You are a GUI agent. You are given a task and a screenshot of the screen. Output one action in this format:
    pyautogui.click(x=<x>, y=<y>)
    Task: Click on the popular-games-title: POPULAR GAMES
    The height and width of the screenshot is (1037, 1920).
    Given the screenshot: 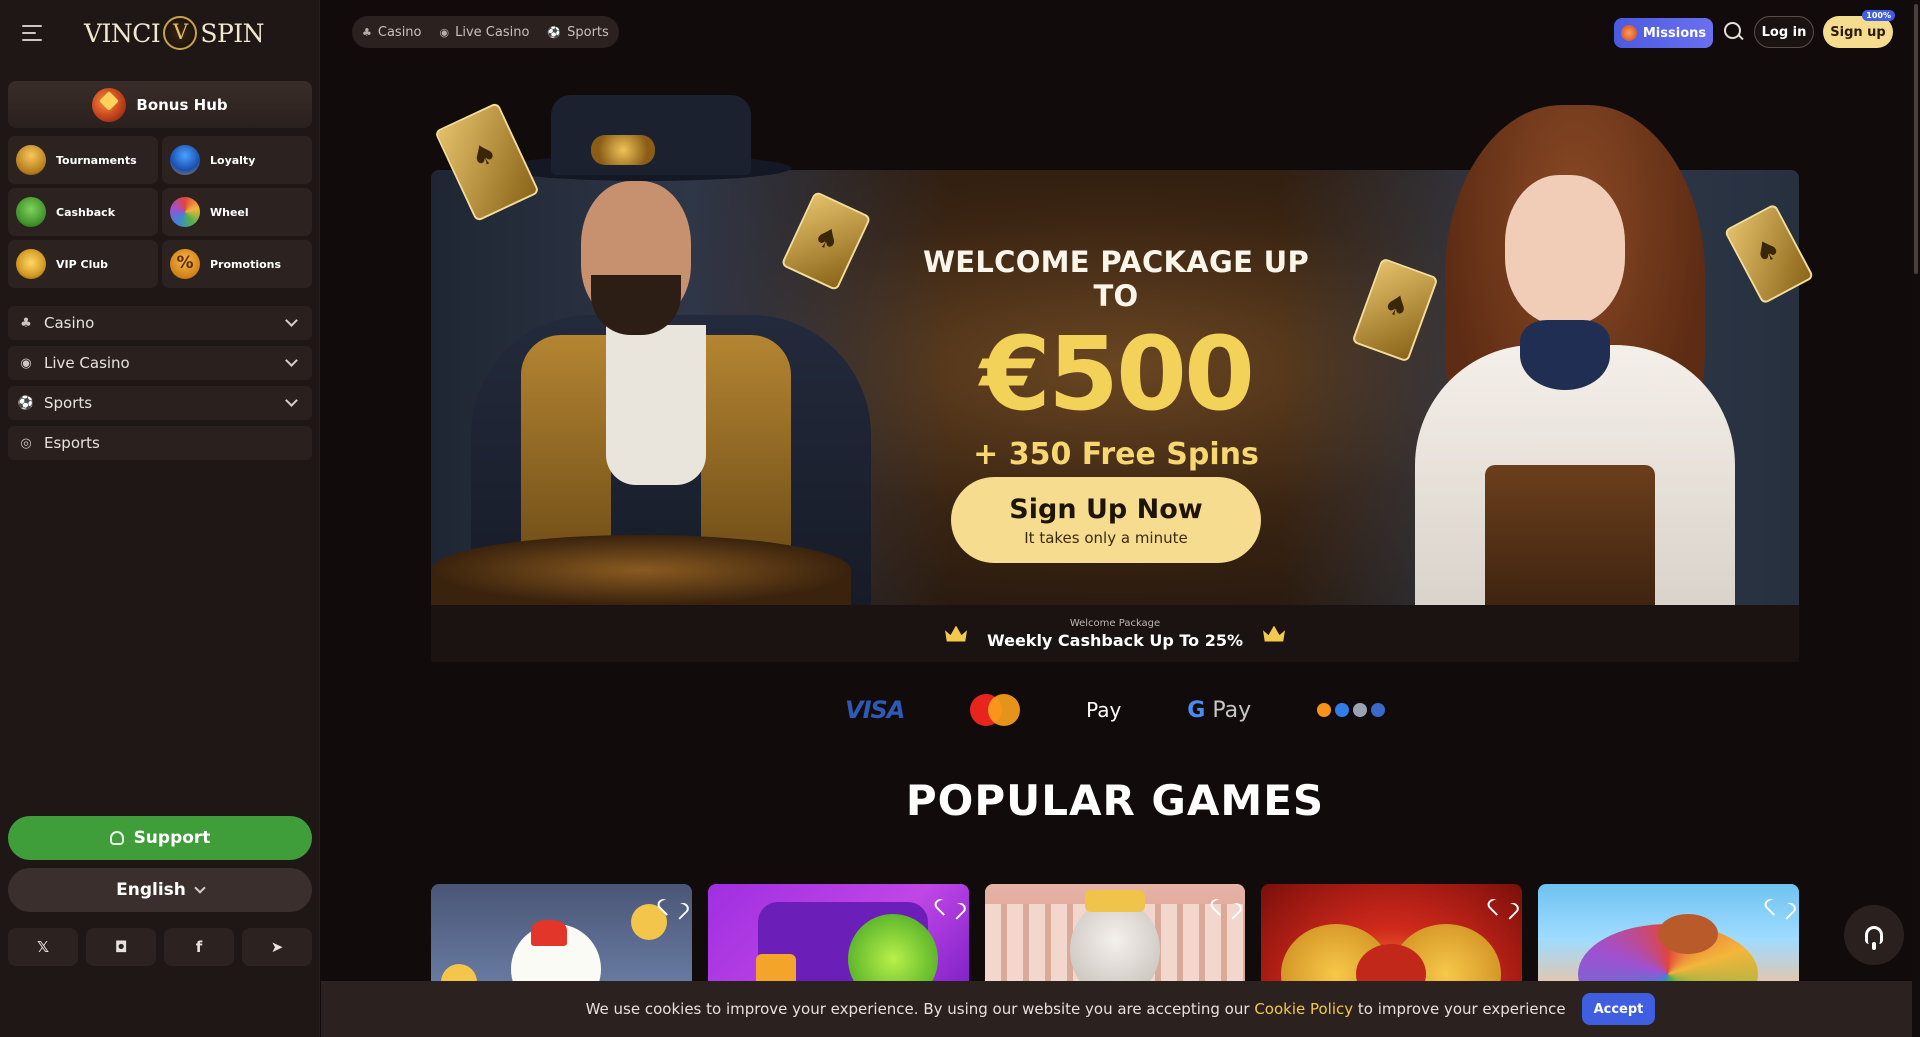 What is the action you would take?
    pyautogui.click(x=1115, y=800)
    